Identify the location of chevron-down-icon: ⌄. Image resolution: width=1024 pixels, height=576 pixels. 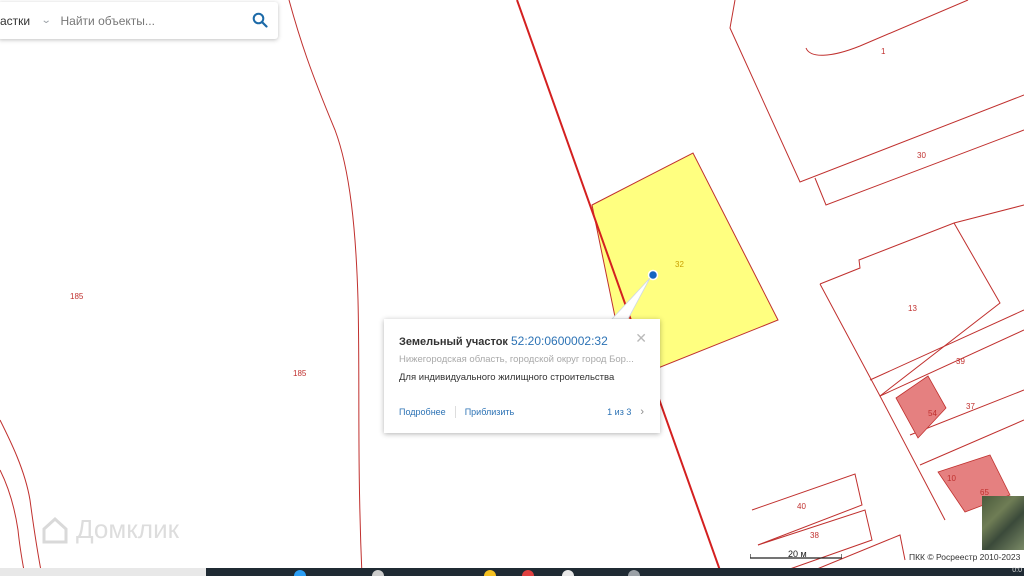
(46, 20).